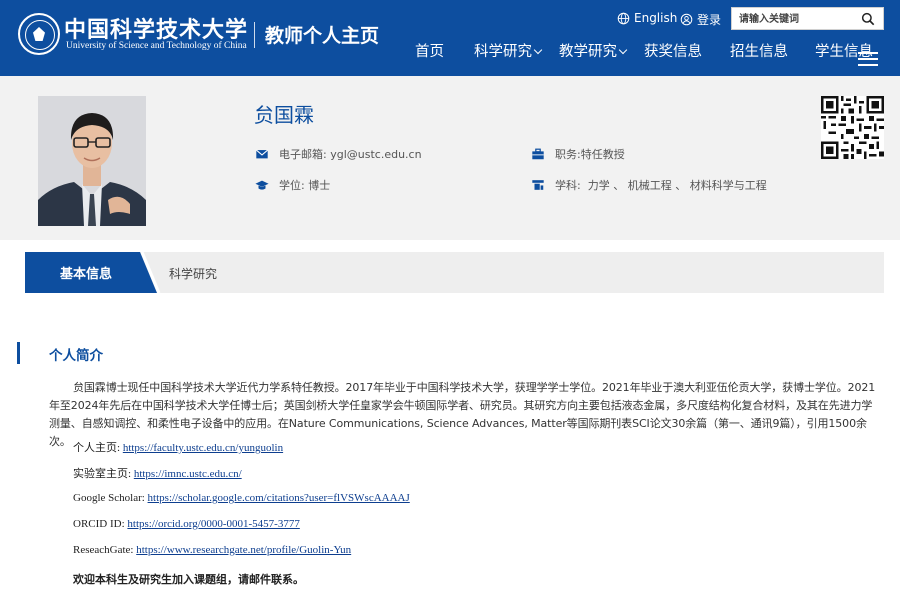  I want to click on degree-value: 博士, so click(319, 185).